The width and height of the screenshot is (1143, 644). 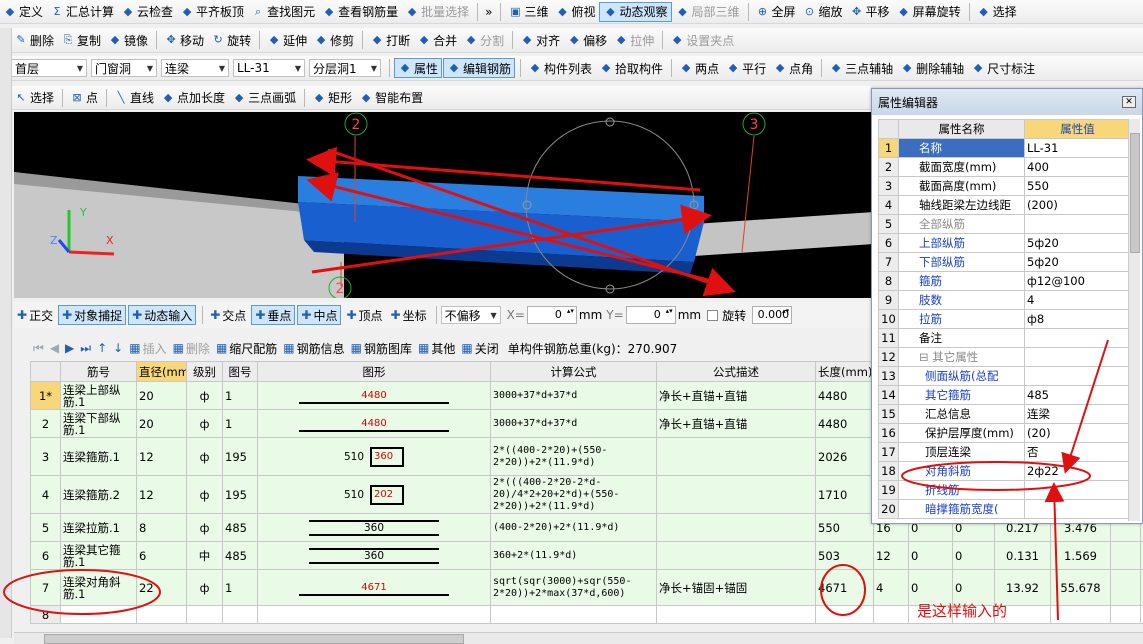 What do you see at coordinates (1077, 414) in the screenshot?
I see `property-value: 连梁` at bounding box center [1077, 414].